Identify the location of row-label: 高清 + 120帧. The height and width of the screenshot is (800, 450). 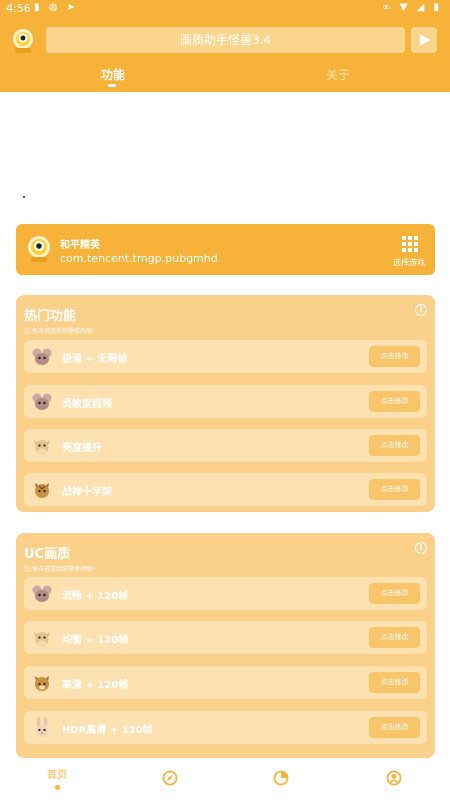
(95, 685).